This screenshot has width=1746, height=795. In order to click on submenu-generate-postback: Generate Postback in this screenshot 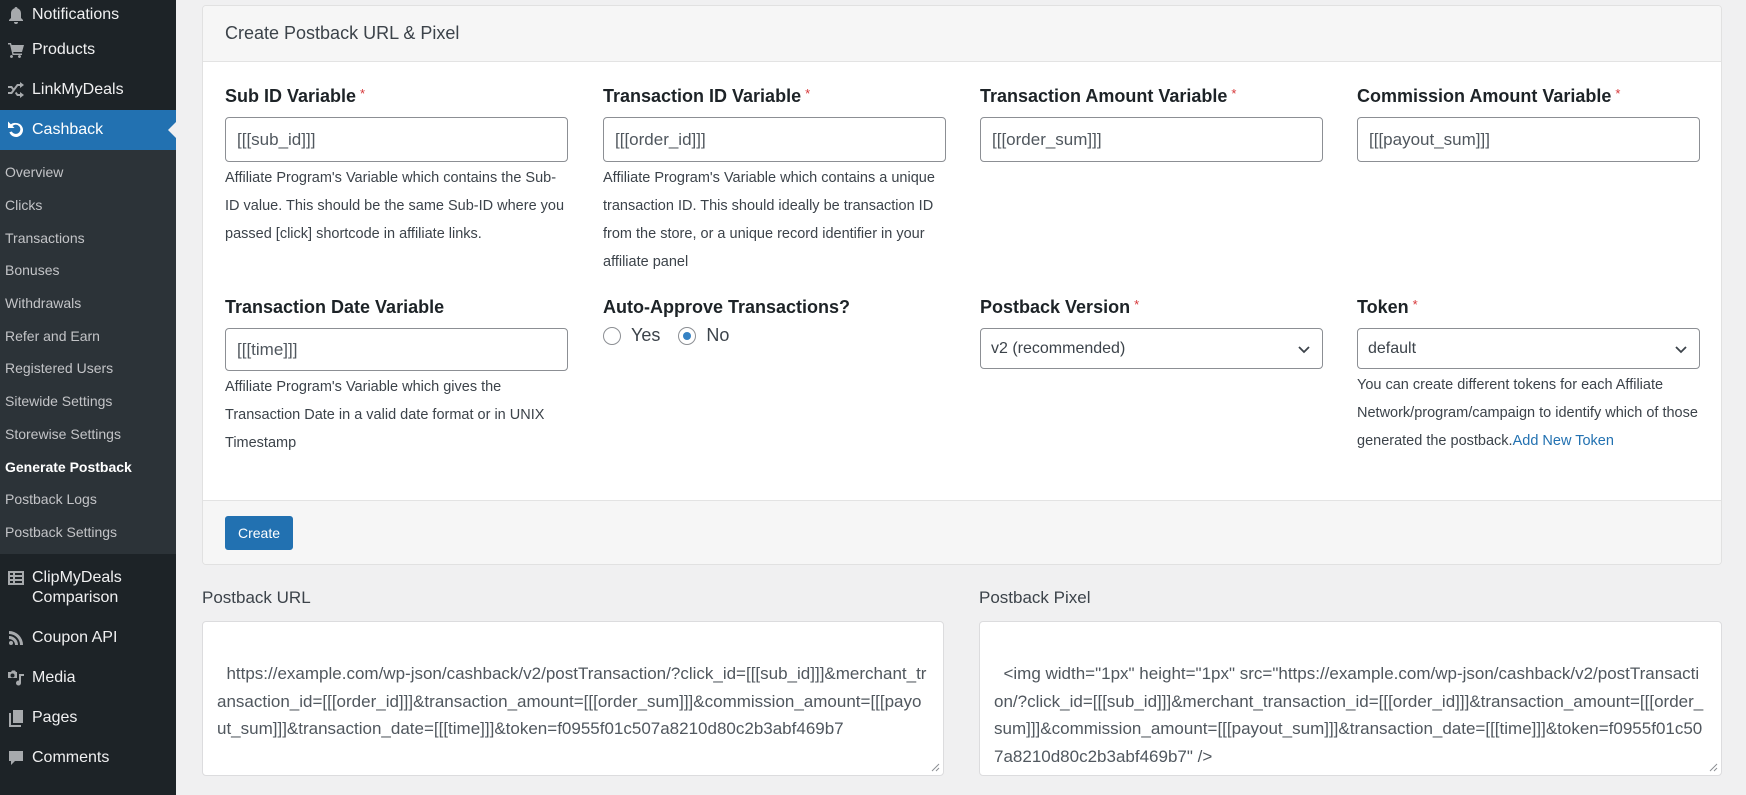, I will do `click(88, 466)`.